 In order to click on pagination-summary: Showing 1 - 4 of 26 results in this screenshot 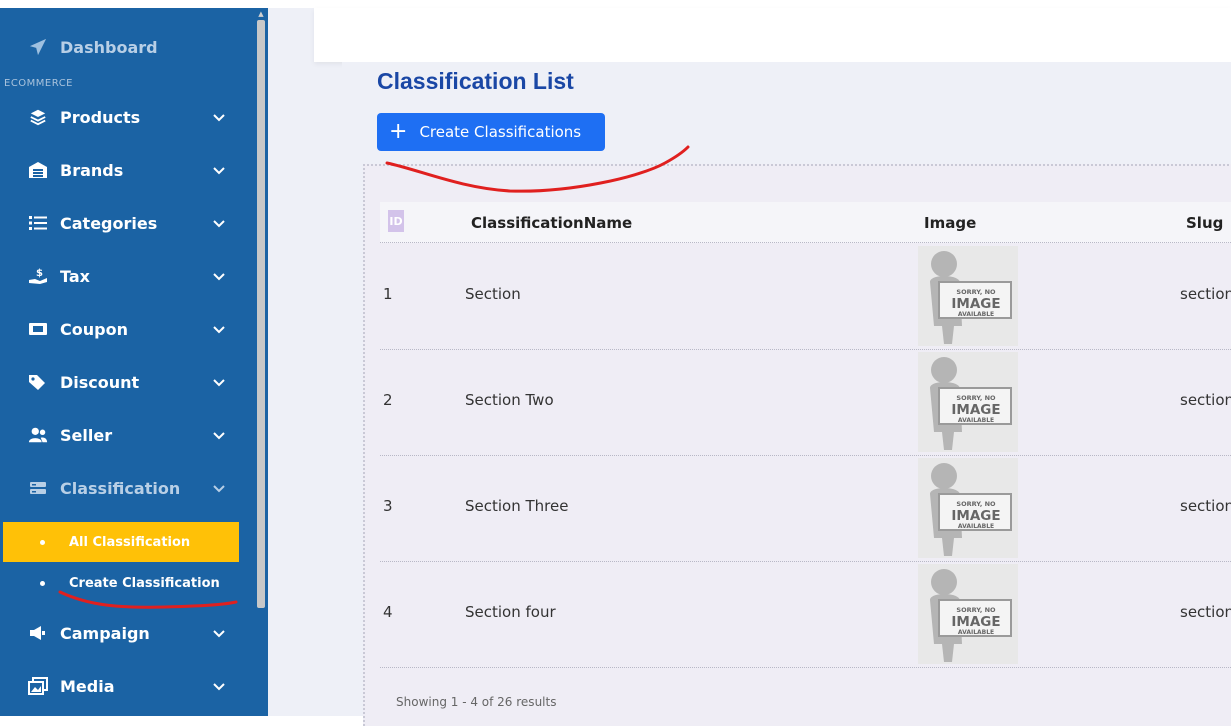, I will do `click(476, 702)`.